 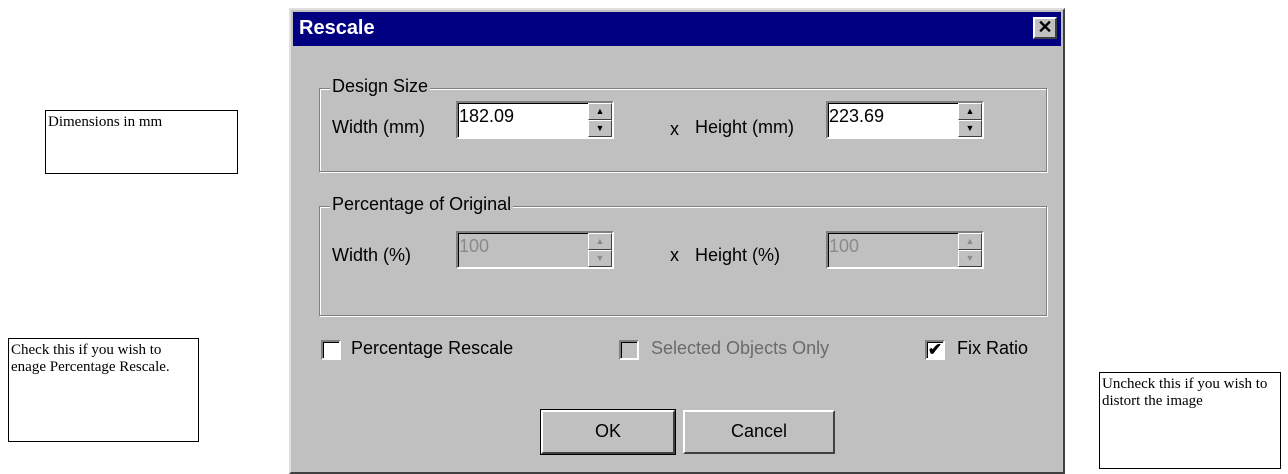 I want to click on title-bar: Rescale ✕, so click(x=677, y=29).